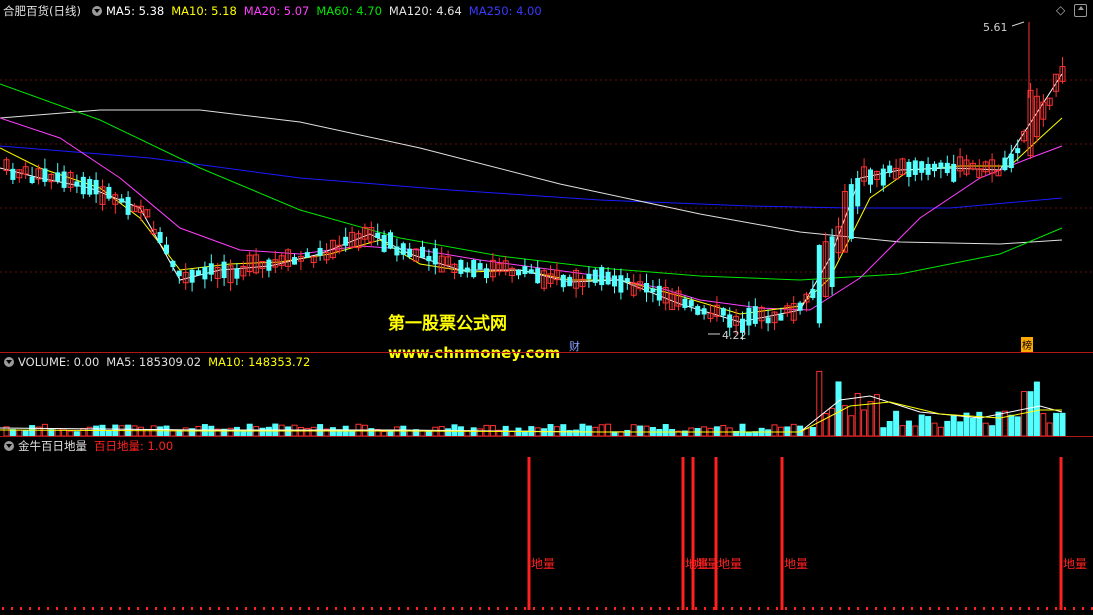  I want to click on signal-label: 地量, so click(1075, 564).